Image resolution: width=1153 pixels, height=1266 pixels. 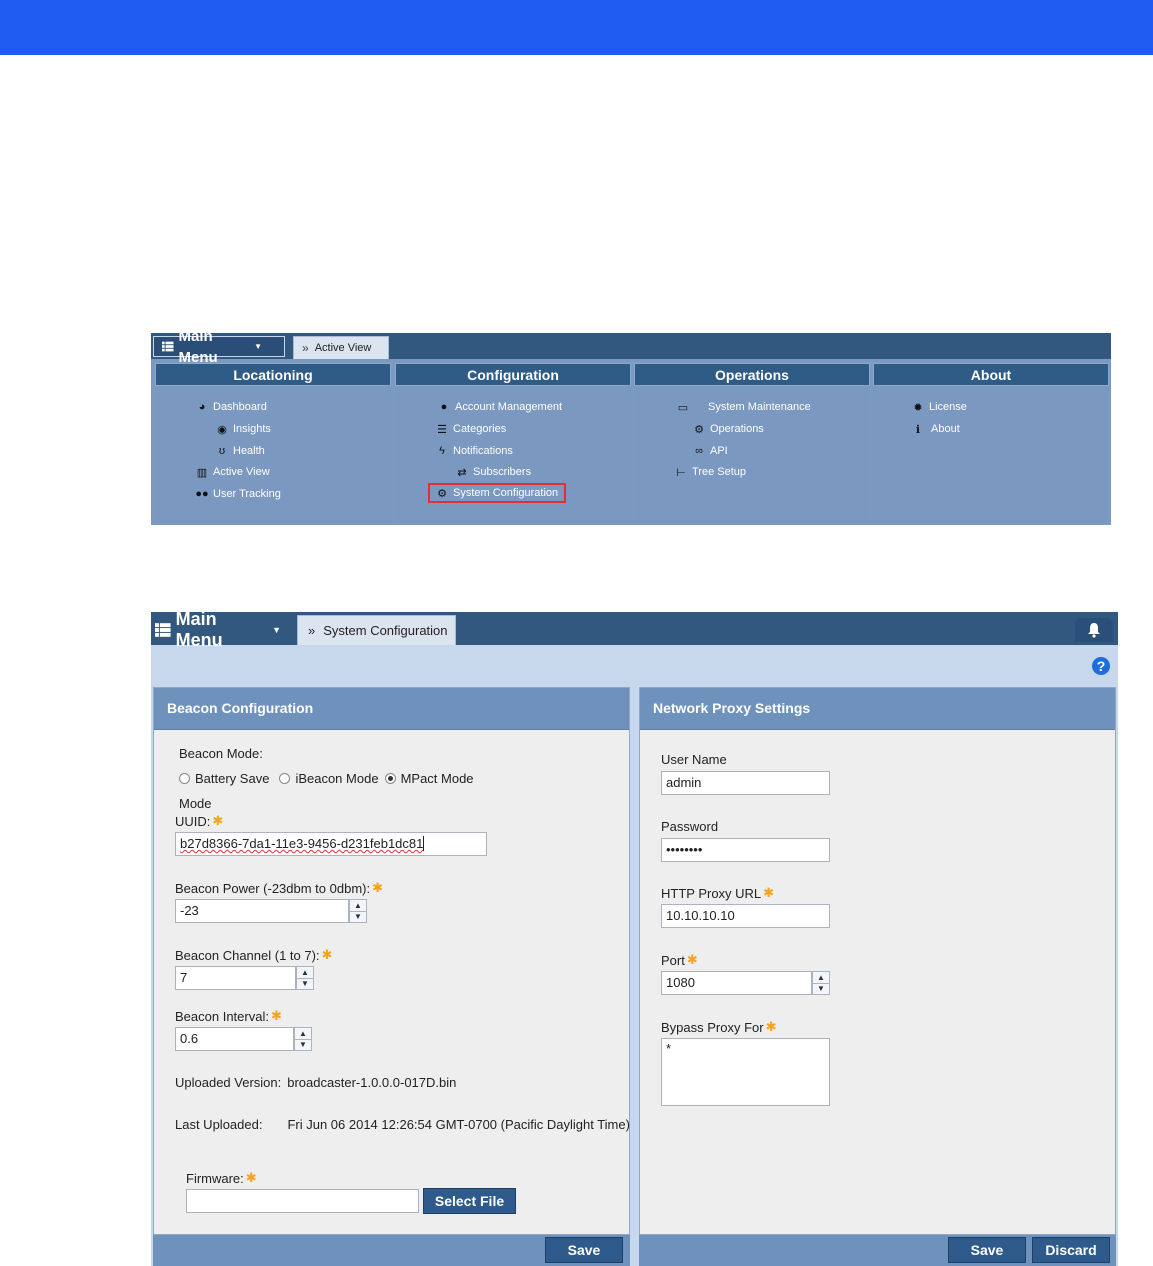 I want to click on tab-label: Active View, so click(x=343, y=348).